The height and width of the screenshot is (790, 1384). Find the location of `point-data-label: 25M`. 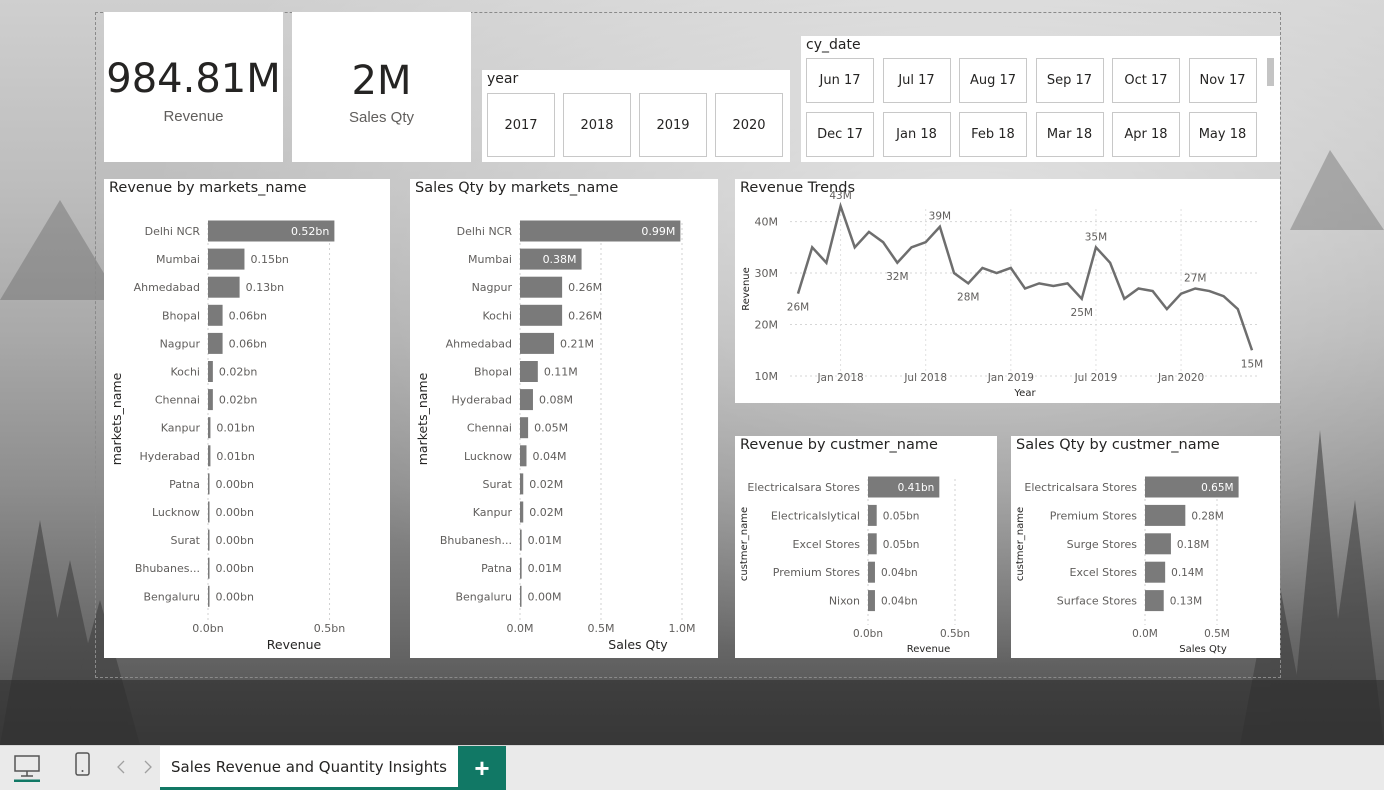

point-data-label: 25M is located at coordinates (1082, 313).